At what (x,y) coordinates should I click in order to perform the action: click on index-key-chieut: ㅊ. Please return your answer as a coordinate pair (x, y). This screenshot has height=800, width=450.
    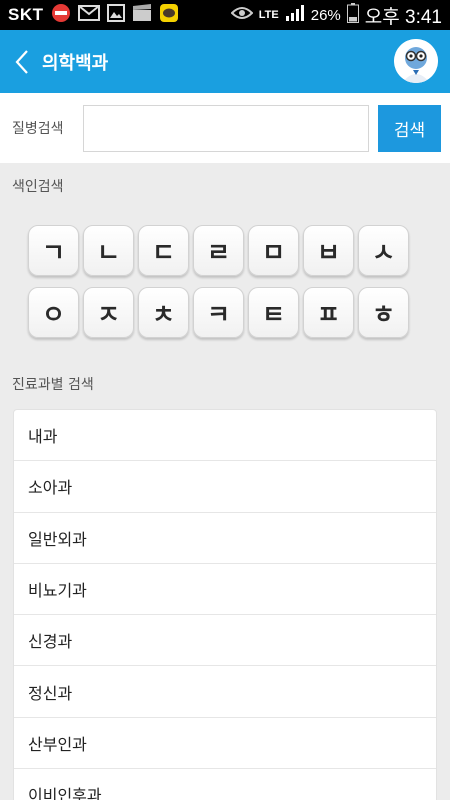
    Looking at the image, I should click on (163, 312).